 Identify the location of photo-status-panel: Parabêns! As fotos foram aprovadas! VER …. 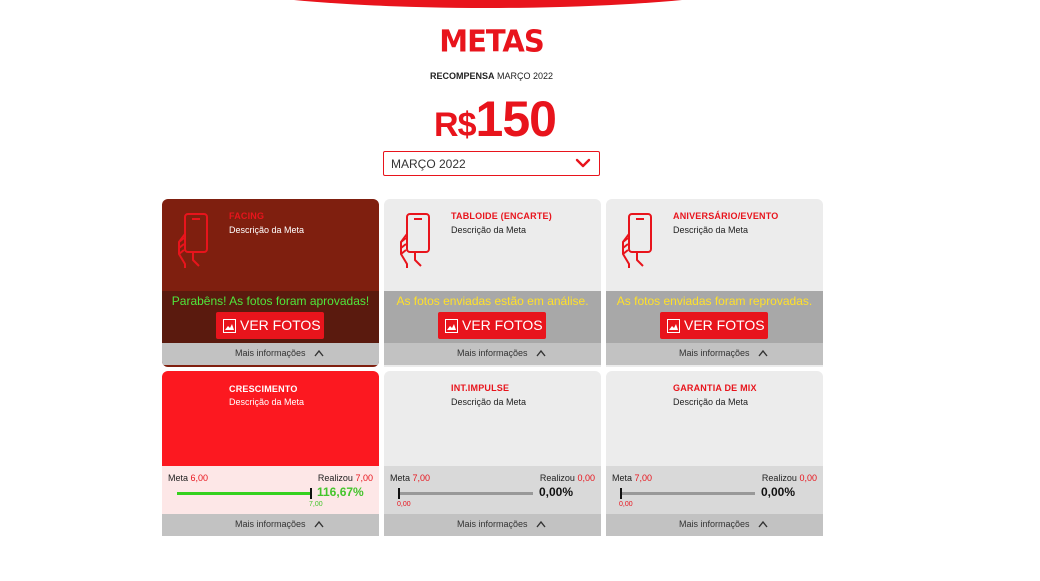
(270, 317).